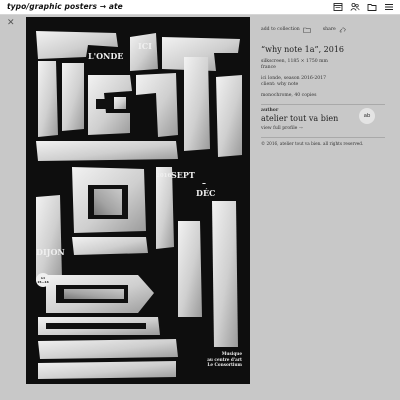 This screenshot has height=400, width=400. I want to click on technique-line2: france, so click(268, 67).